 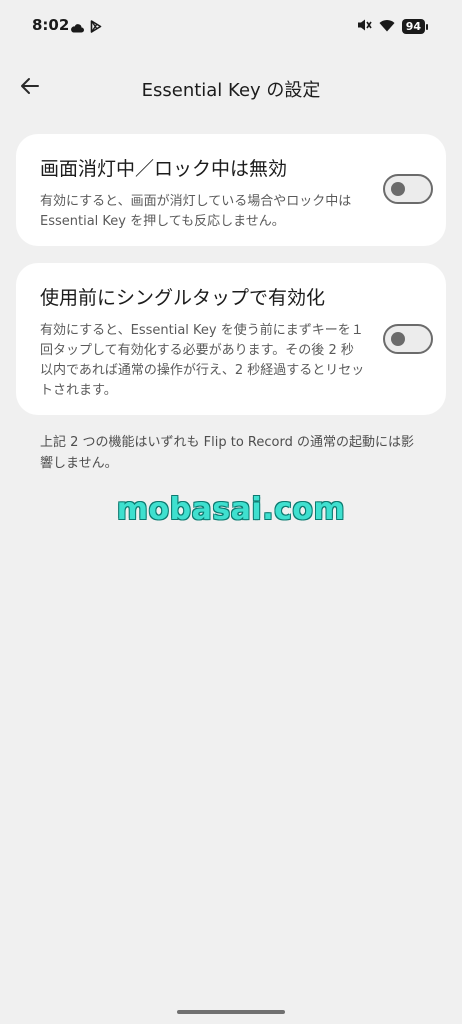 I want to click on setting-title: 使用前にシングルタップで有効化, so click(x=183, y=298).